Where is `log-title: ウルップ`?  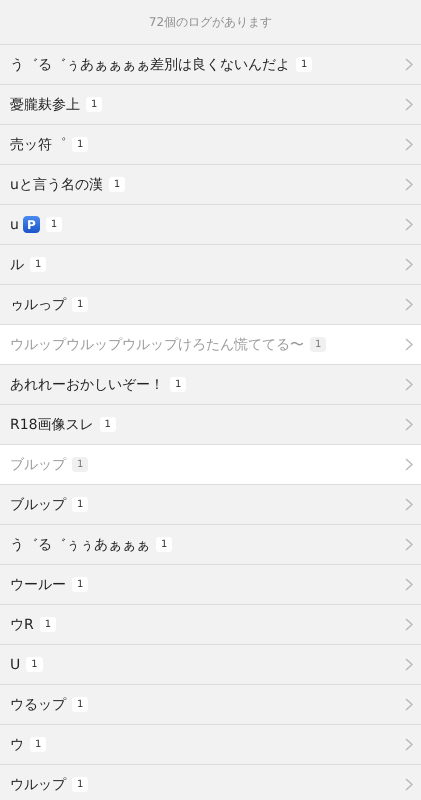 log-title: ウルップ is located at coordinates (38, 785).